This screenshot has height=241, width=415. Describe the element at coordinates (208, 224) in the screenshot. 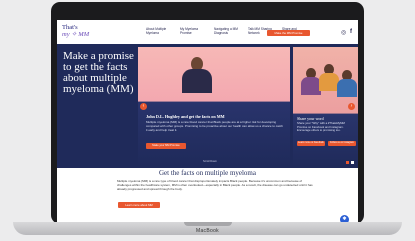

I see `laptop-notch` at that location.